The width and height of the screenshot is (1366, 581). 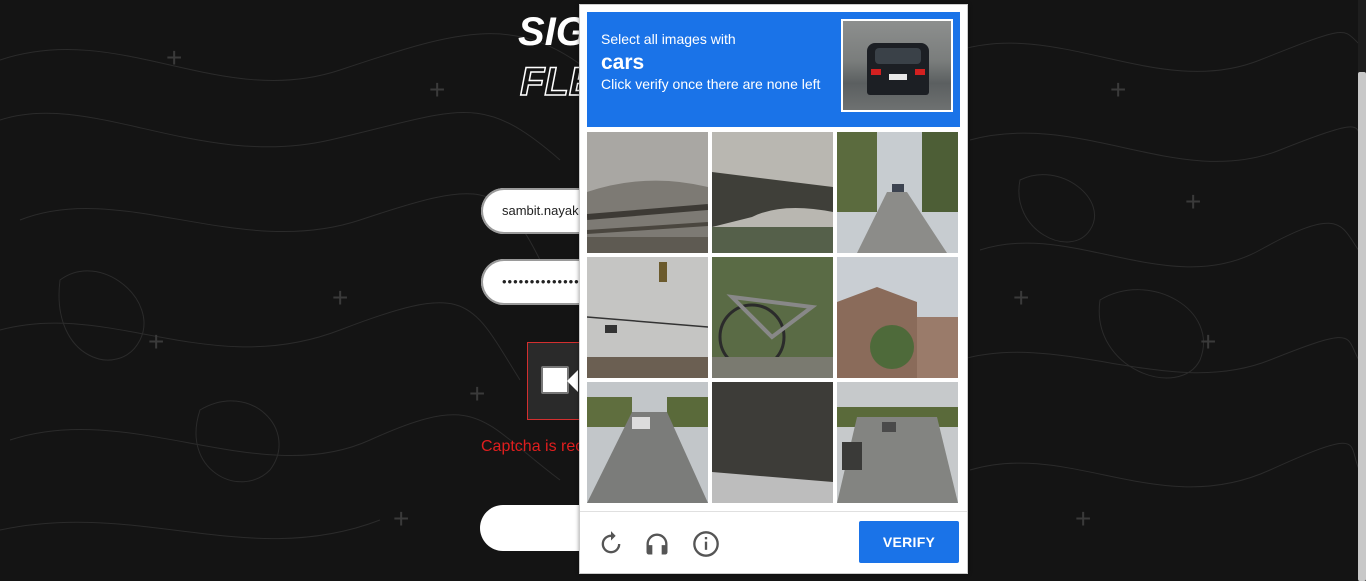 I want to click on info-icon, so click(x=706, y=544).